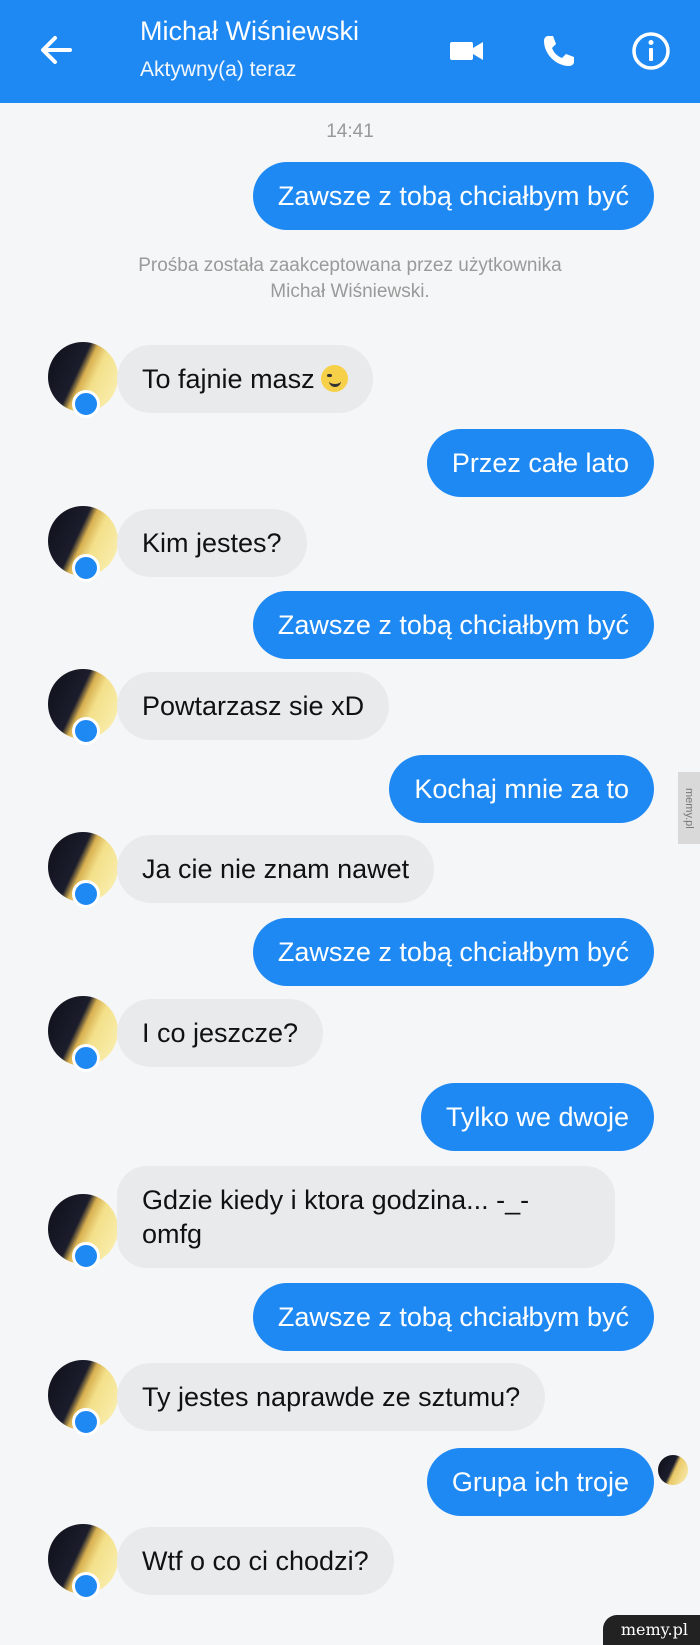 The image size is (700, 1645). What do you see at coordinates (253, 706) in the screenshot?
I see `received-message: Powtarzasz sie xD` at bounding box center [253, 706].